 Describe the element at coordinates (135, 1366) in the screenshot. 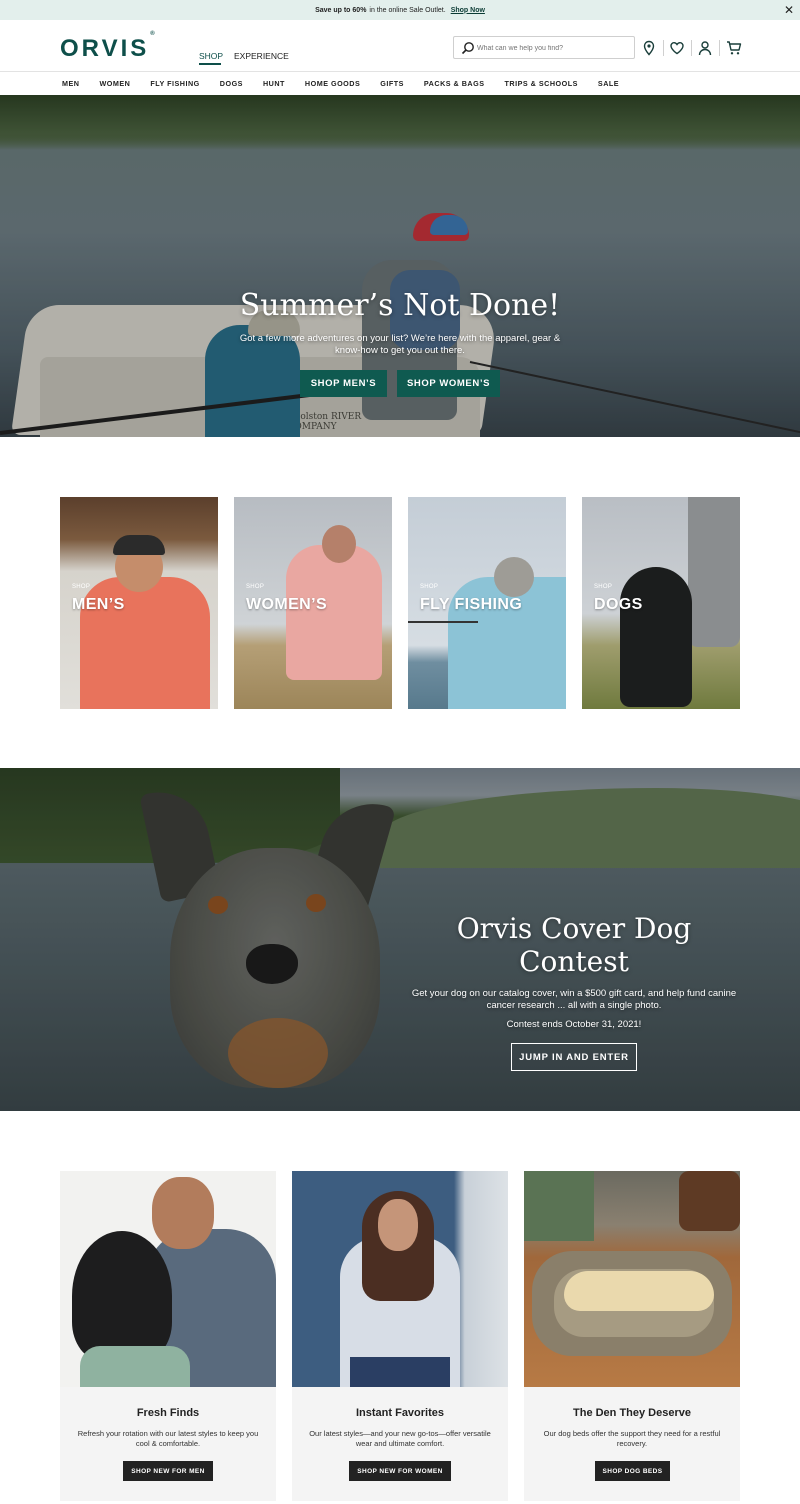

I see `fresh-finds-shorts` at that location.